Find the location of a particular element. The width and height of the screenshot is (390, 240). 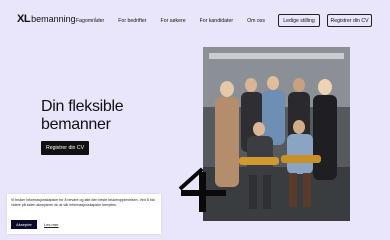

hero-title-line2: bemanner is located at coordinates (76, 124).